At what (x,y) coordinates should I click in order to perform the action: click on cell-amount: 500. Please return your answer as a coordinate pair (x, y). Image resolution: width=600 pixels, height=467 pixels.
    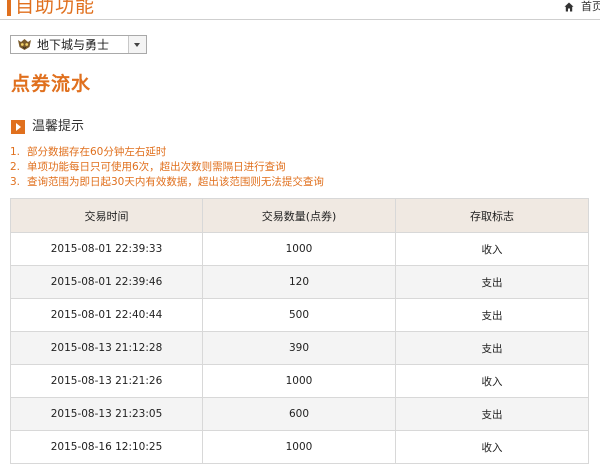
    Looking at the image, I should click on (299, 315).